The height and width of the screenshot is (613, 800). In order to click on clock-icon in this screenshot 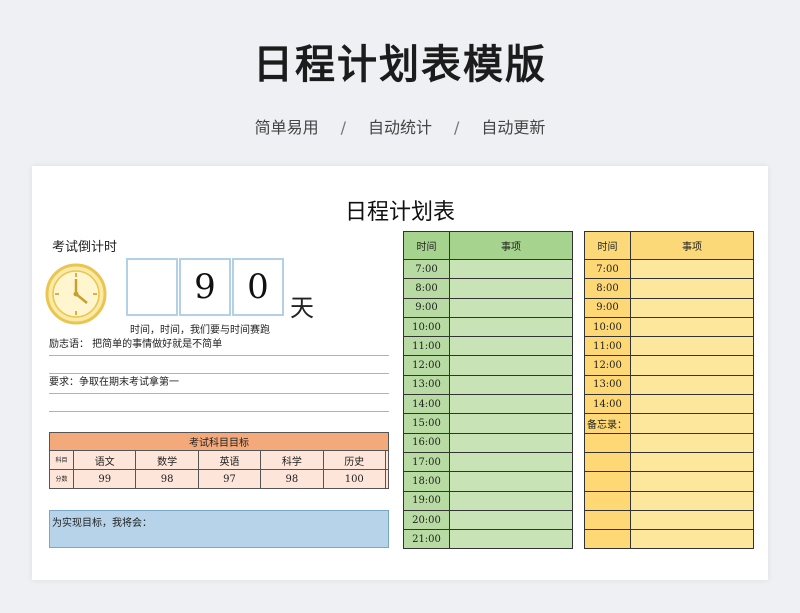, I will do `click(76, 294)`.